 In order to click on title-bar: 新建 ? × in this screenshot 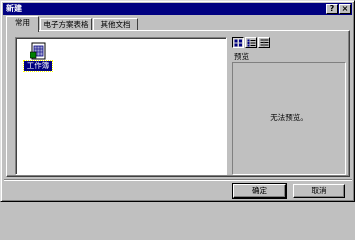, I will do `click(177, 9)`.